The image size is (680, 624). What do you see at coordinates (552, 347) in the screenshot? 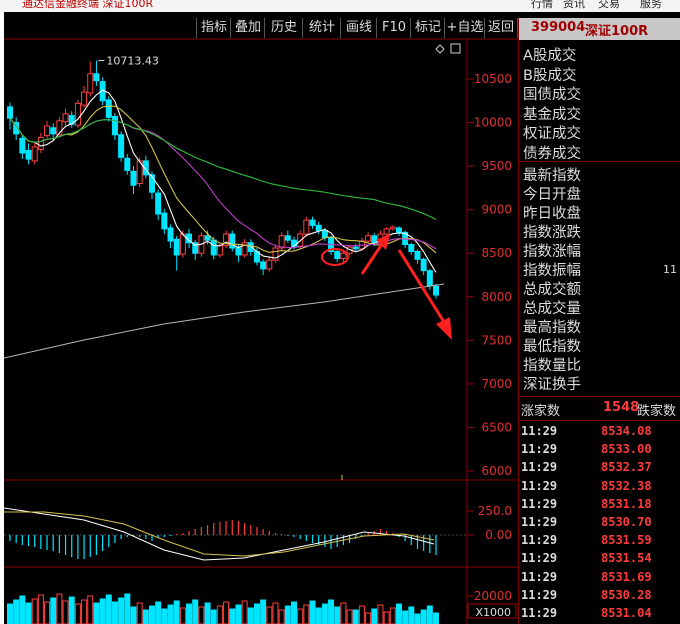
I see `label-low-index: 最低指数` at bounding box center [552, 347].